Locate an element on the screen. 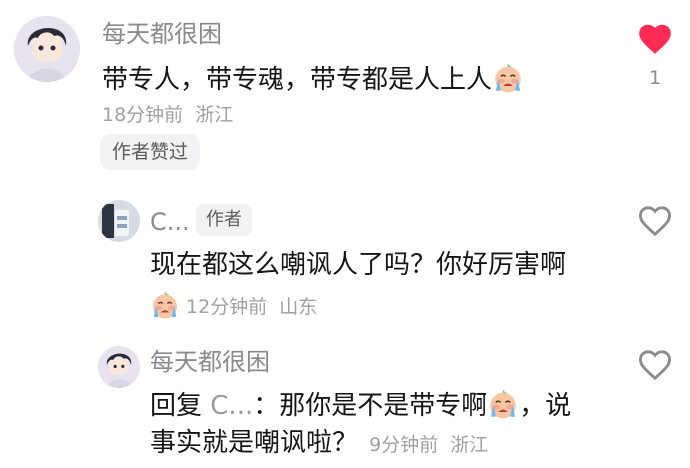 The height and width of the screenshot is (468, 690). comment-text: 回复 C...：那你是不是带专啊 ，说 is located at coordinates (360, 405).